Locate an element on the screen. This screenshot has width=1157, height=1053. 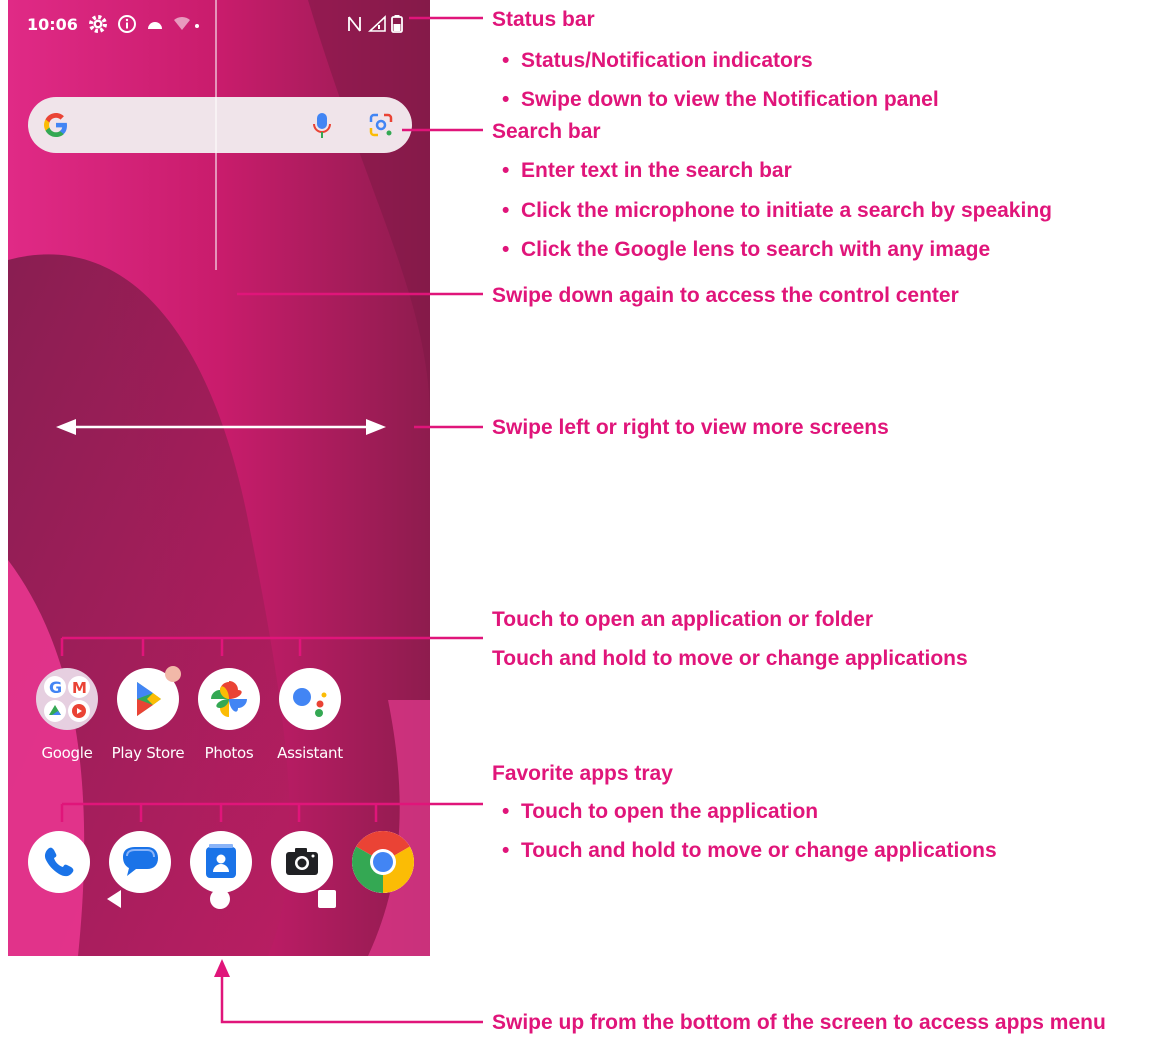
play-store-icon is located at coordinates (149, 698).